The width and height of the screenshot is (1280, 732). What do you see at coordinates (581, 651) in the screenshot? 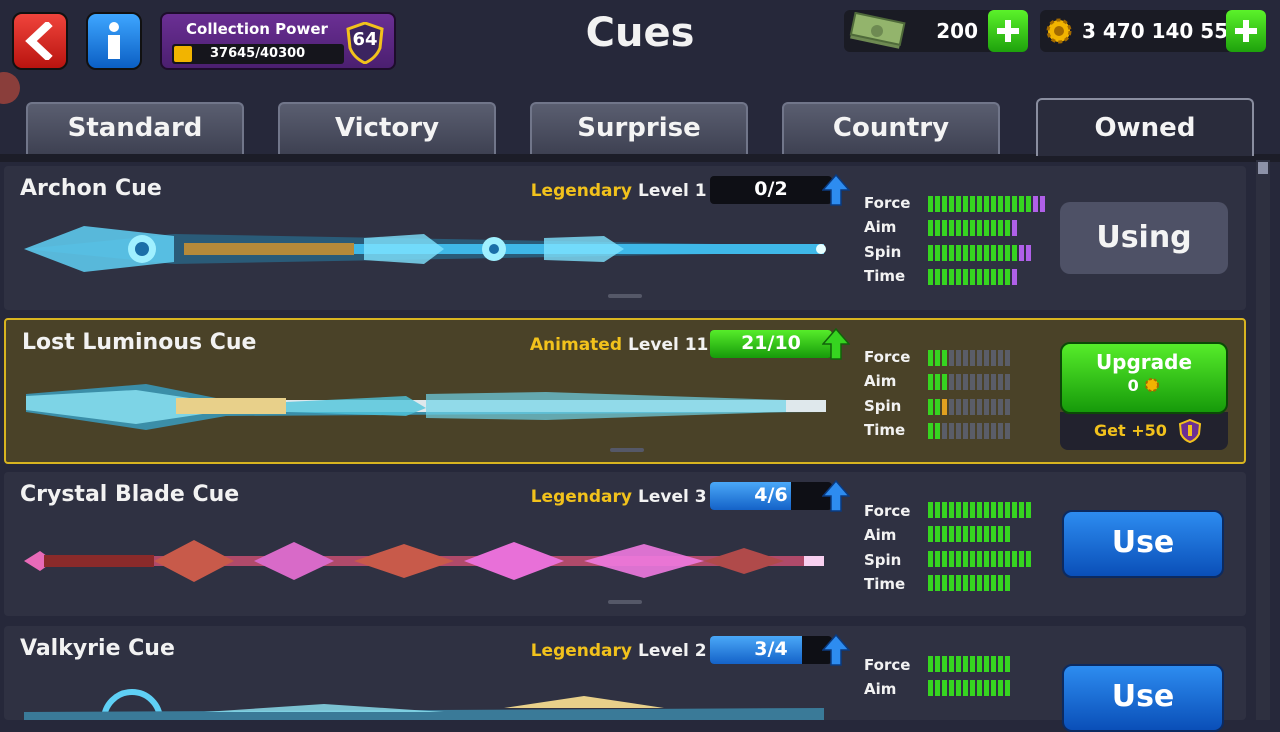
I see `cue-rarity: Legendary` at bounding box center [581, 651].